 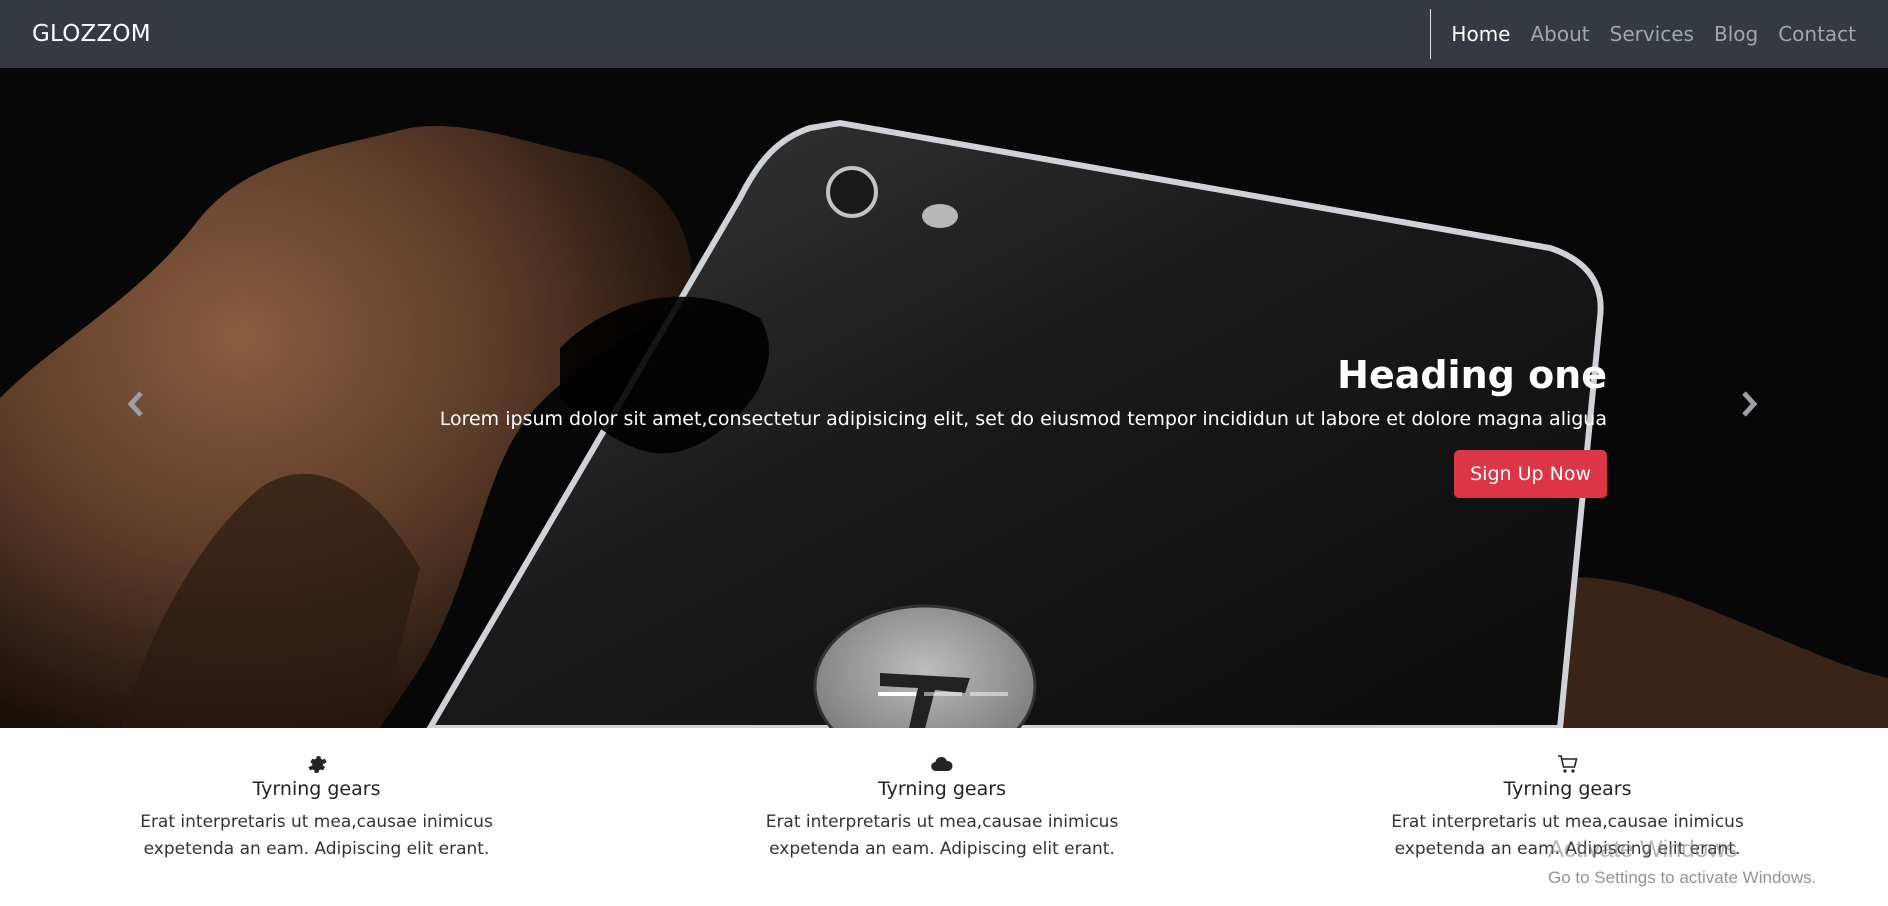 What do you see at coordinates (1480, 34) in the screenshot?
I see `nav-home: Home` at bounding box center [1480, 34].